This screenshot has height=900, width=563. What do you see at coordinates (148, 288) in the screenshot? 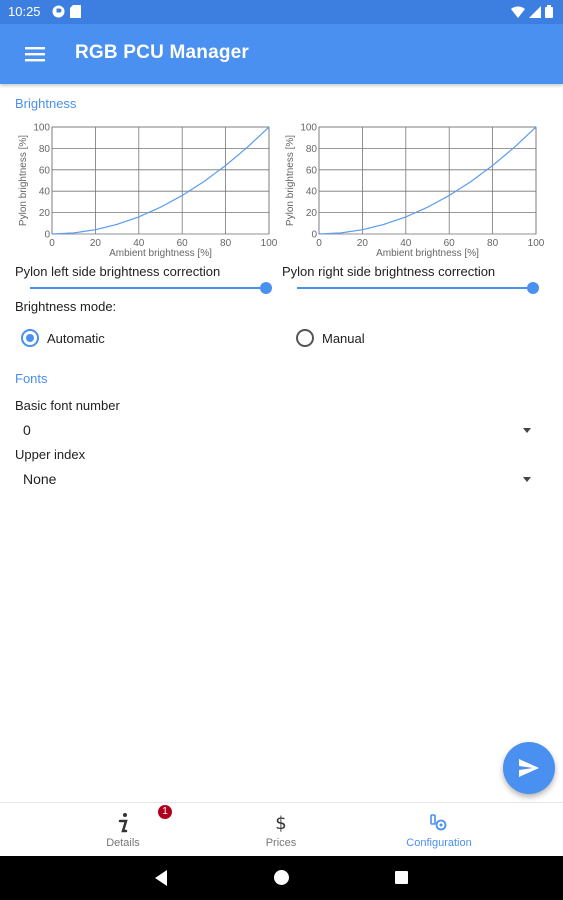
I see `left-slider-track` at bounding box center [148, 288].